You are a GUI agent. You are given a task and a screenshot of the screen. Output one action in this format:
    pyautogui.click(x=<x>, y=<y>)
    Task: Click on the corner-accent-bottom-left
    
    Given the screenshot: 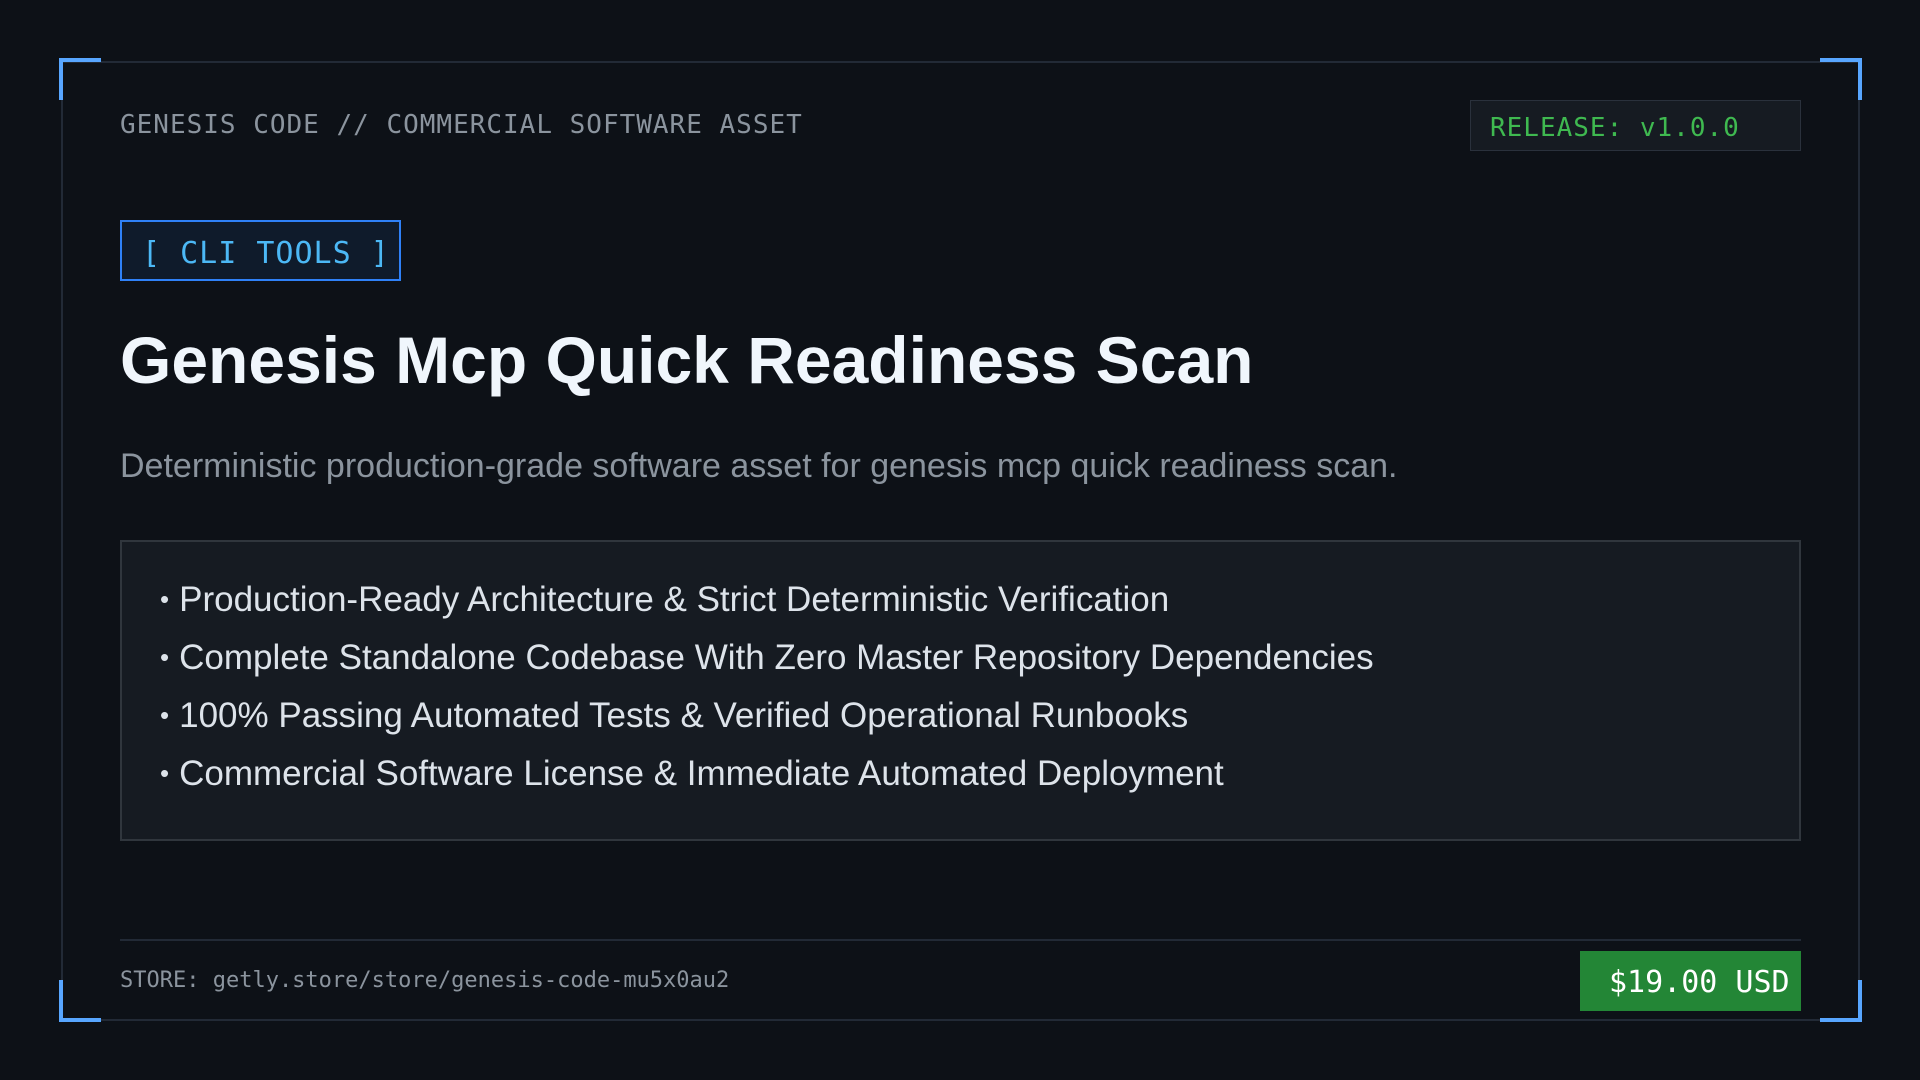 What is the action you would take?
    pyautogui.click(x=80, y=1001)
    